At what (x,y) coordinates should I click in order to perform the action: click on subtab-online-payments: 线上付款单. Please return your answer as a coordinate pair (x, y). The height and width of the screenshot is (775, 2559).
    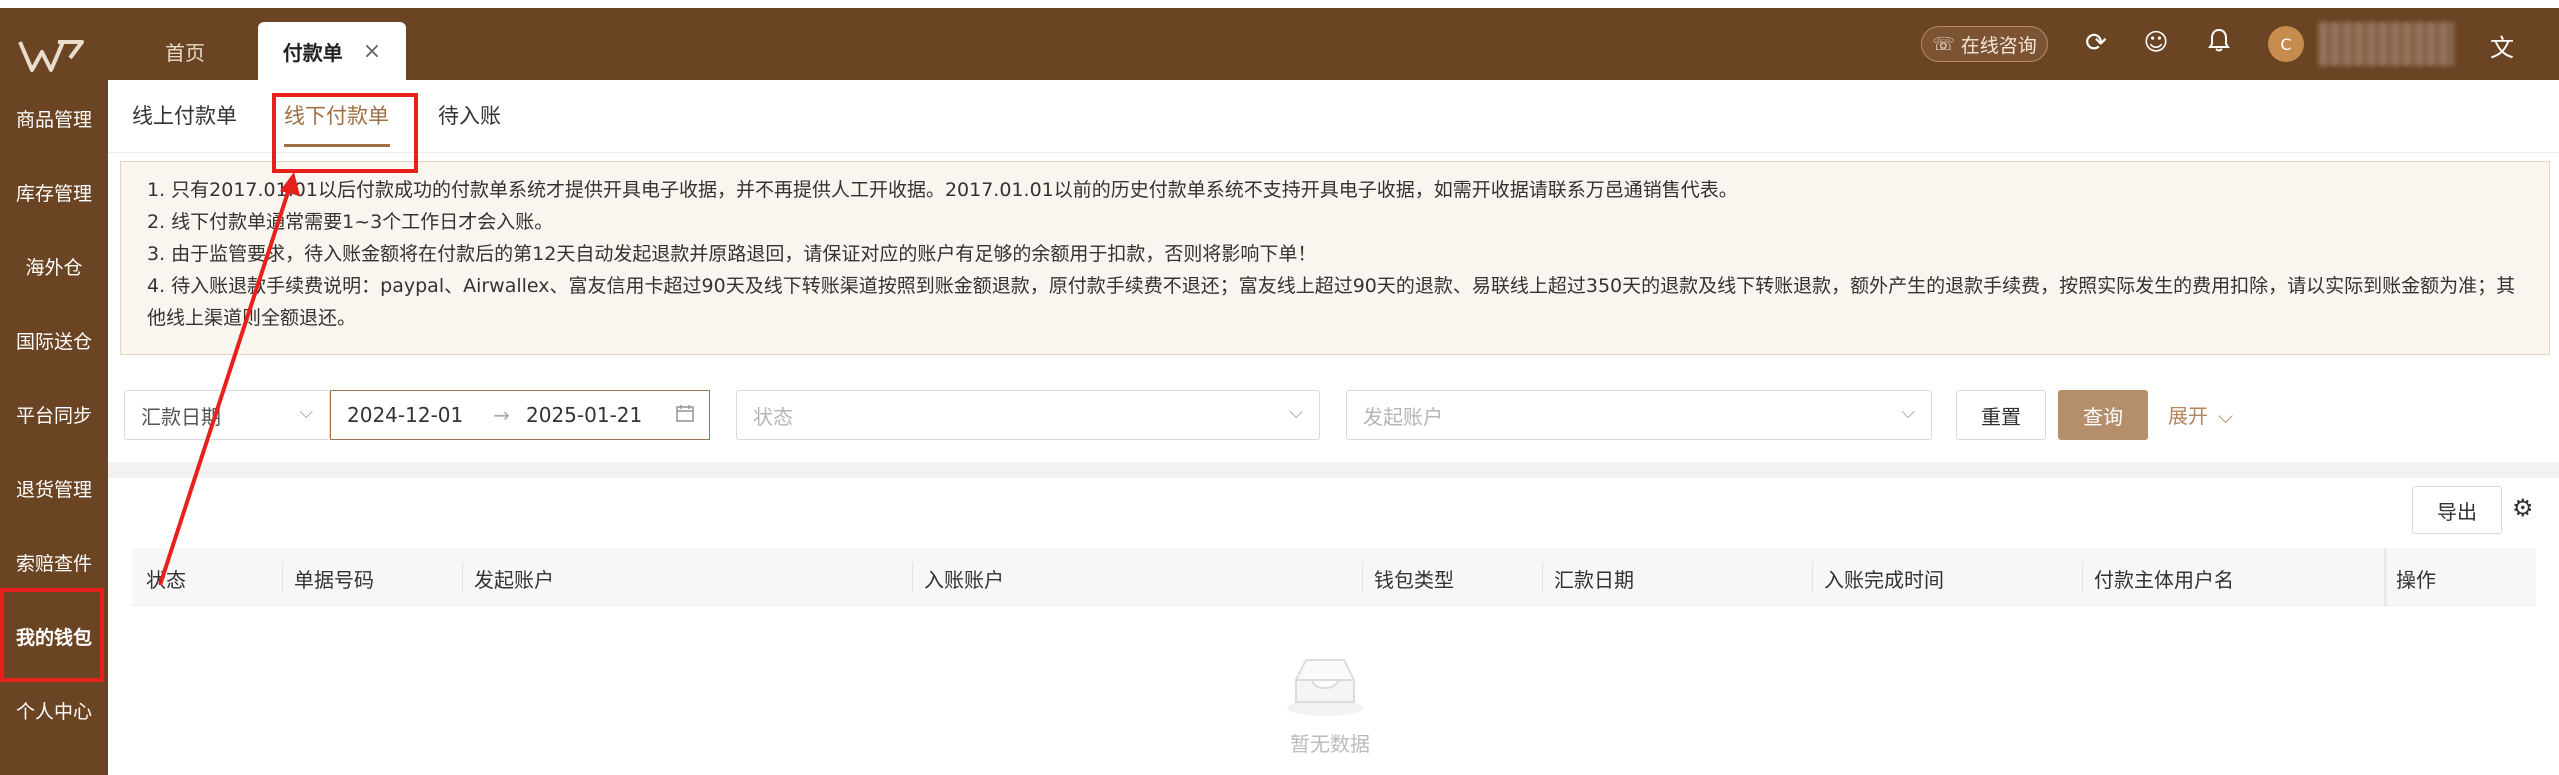
    Looking at the image, I should click on (184, 115).